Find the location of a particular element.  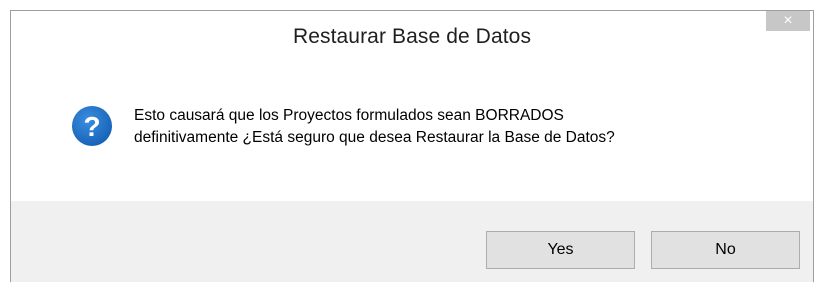

question-icon: ? is located at coordinates (92, 128).